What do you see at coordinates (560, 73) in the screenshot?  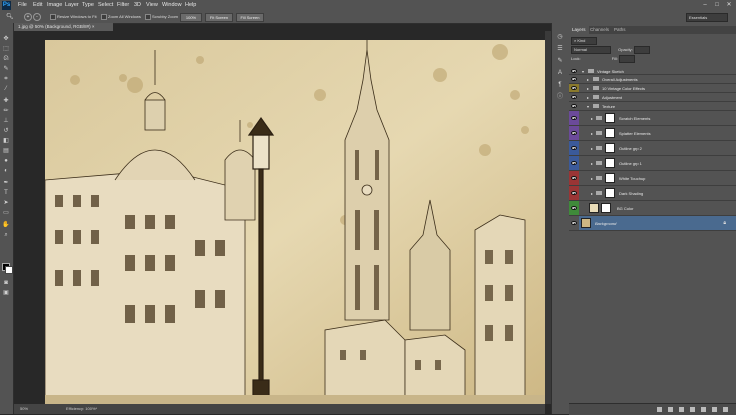 I see `character-panel-icon: A` at bounding box center [560, 73].